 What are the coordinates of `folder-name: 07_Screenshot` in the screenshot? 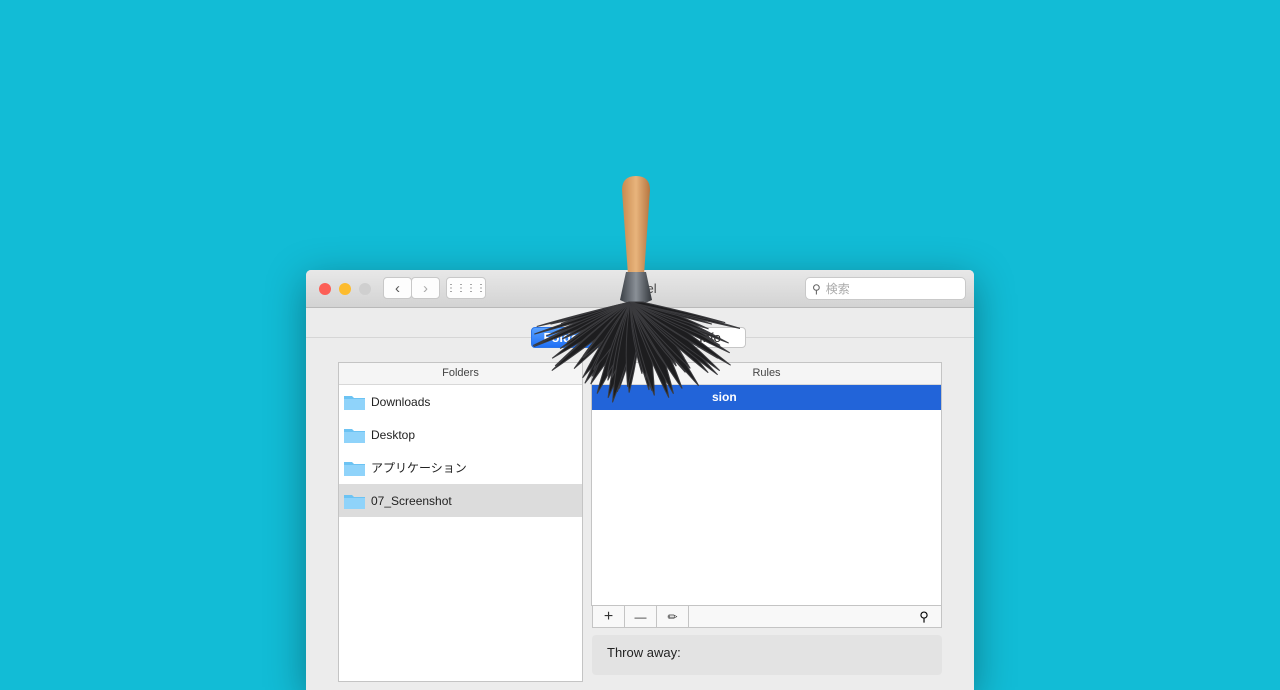 It's located at (411, 501).